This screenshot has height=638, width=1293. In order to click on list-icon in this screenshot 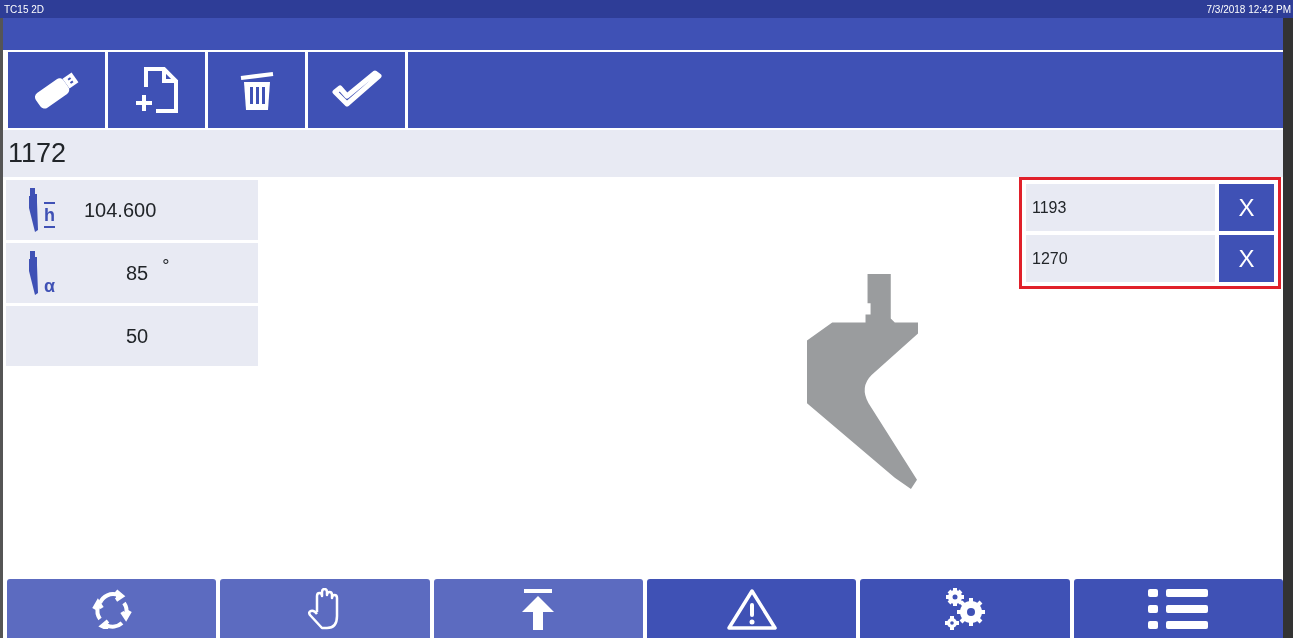, I will do `click(1178, 608)`.